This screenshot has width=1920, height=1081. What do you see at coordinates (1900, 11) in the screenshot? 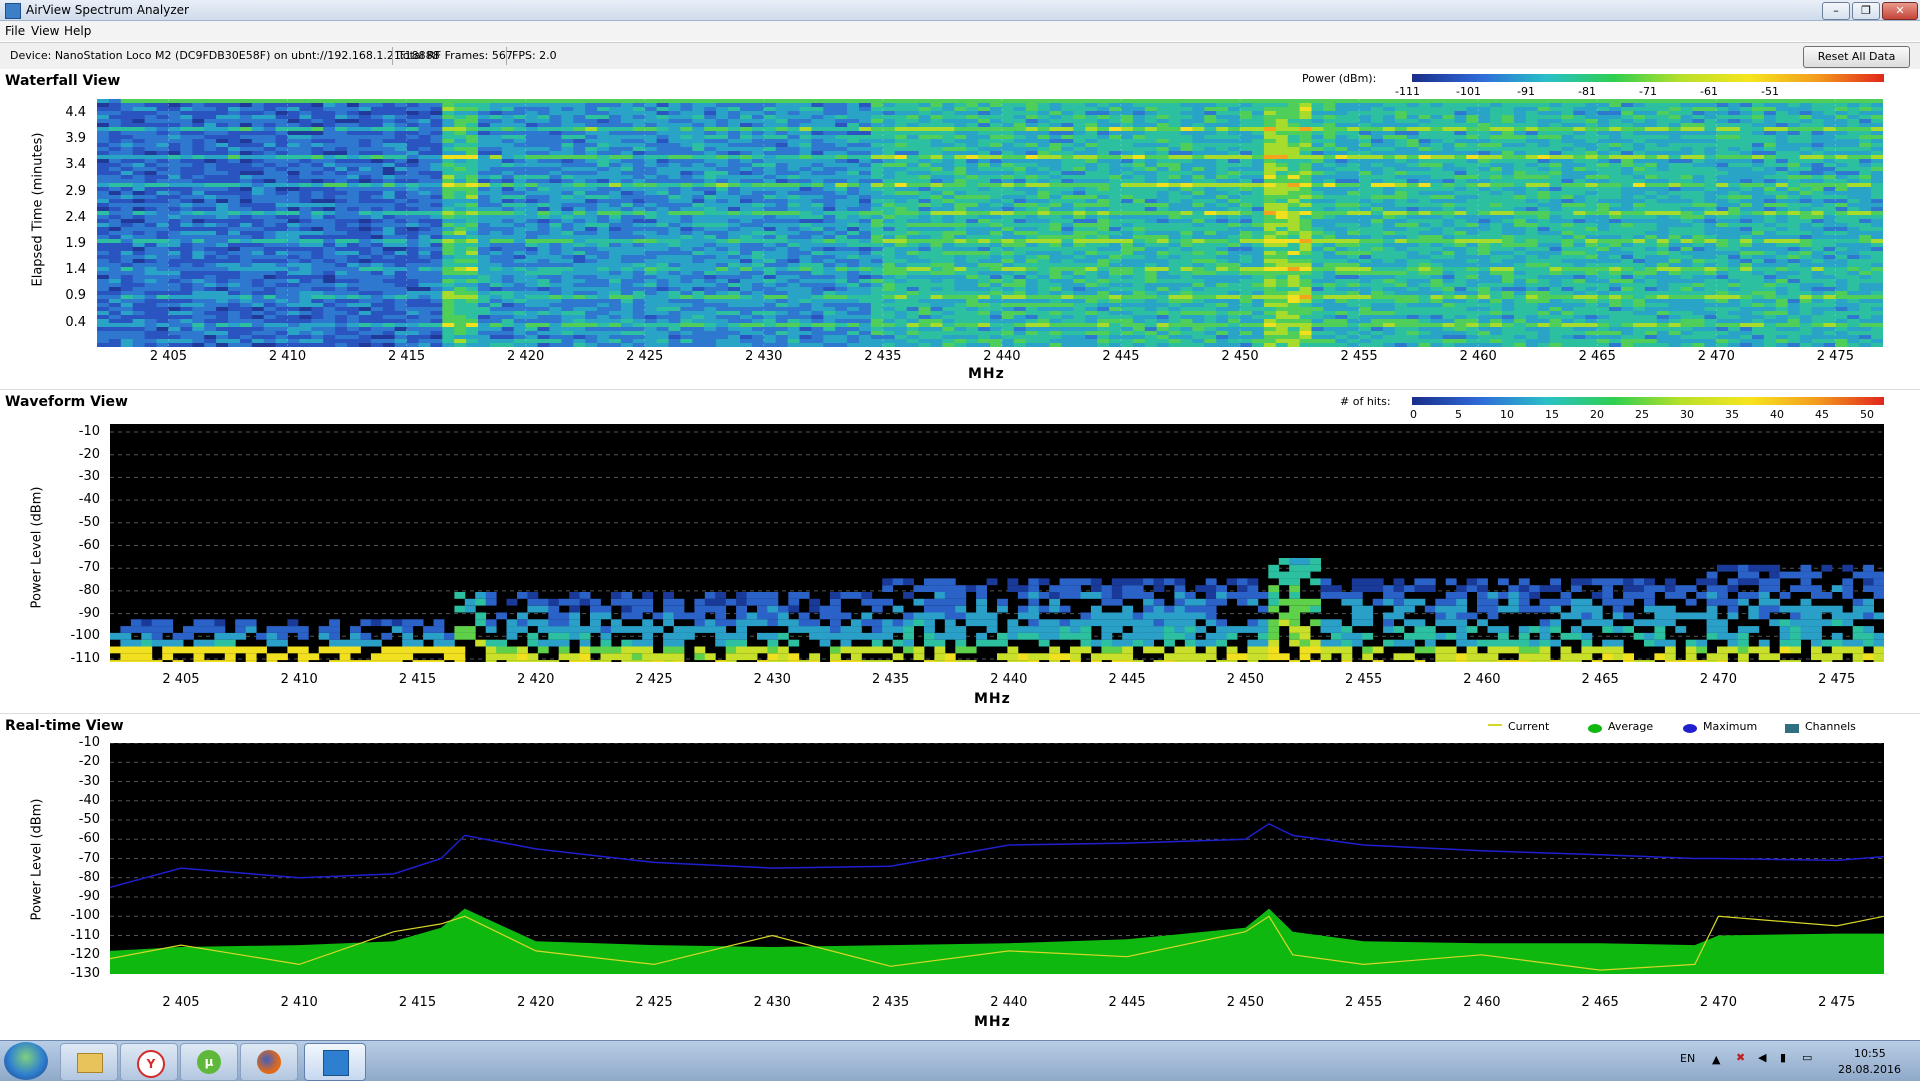
I see `close-button: ✕` at bounding box center [1900, 11].